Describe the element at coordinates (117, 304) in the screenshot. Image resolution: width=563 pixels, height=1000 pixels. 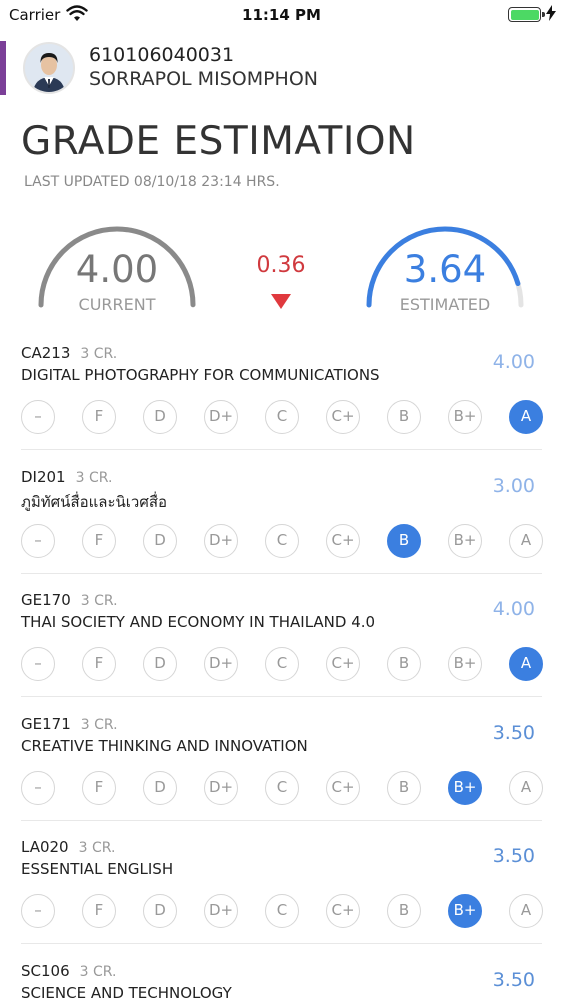
I see `current-gpa-label: CURRENT` at that location.